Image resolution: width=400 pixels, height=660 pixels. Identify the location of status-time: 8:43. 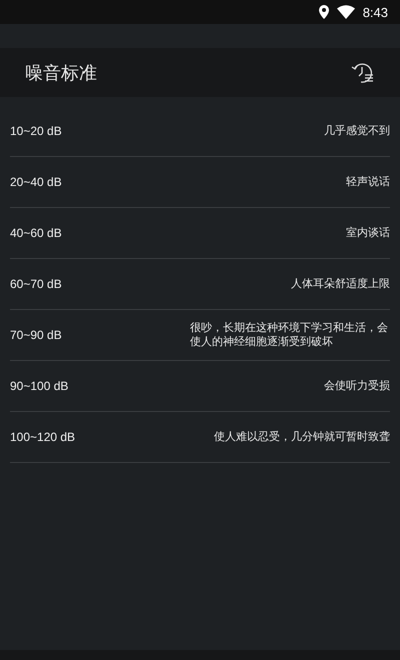
(375, 12).